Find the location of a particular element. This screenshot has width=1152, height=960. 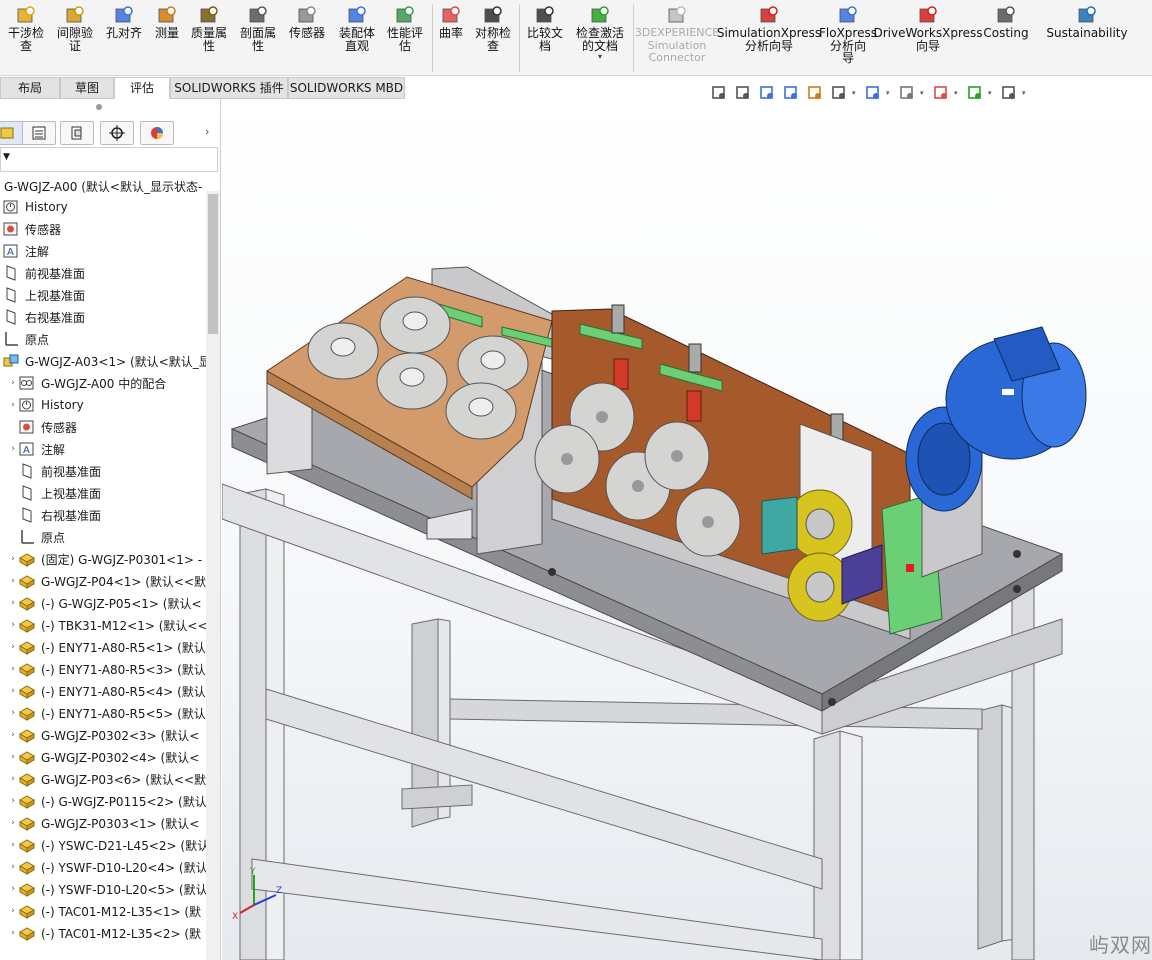

tree-item: › (-) G-WGJZ-P0115<2> (默认 is located at coordinates (103, 801).